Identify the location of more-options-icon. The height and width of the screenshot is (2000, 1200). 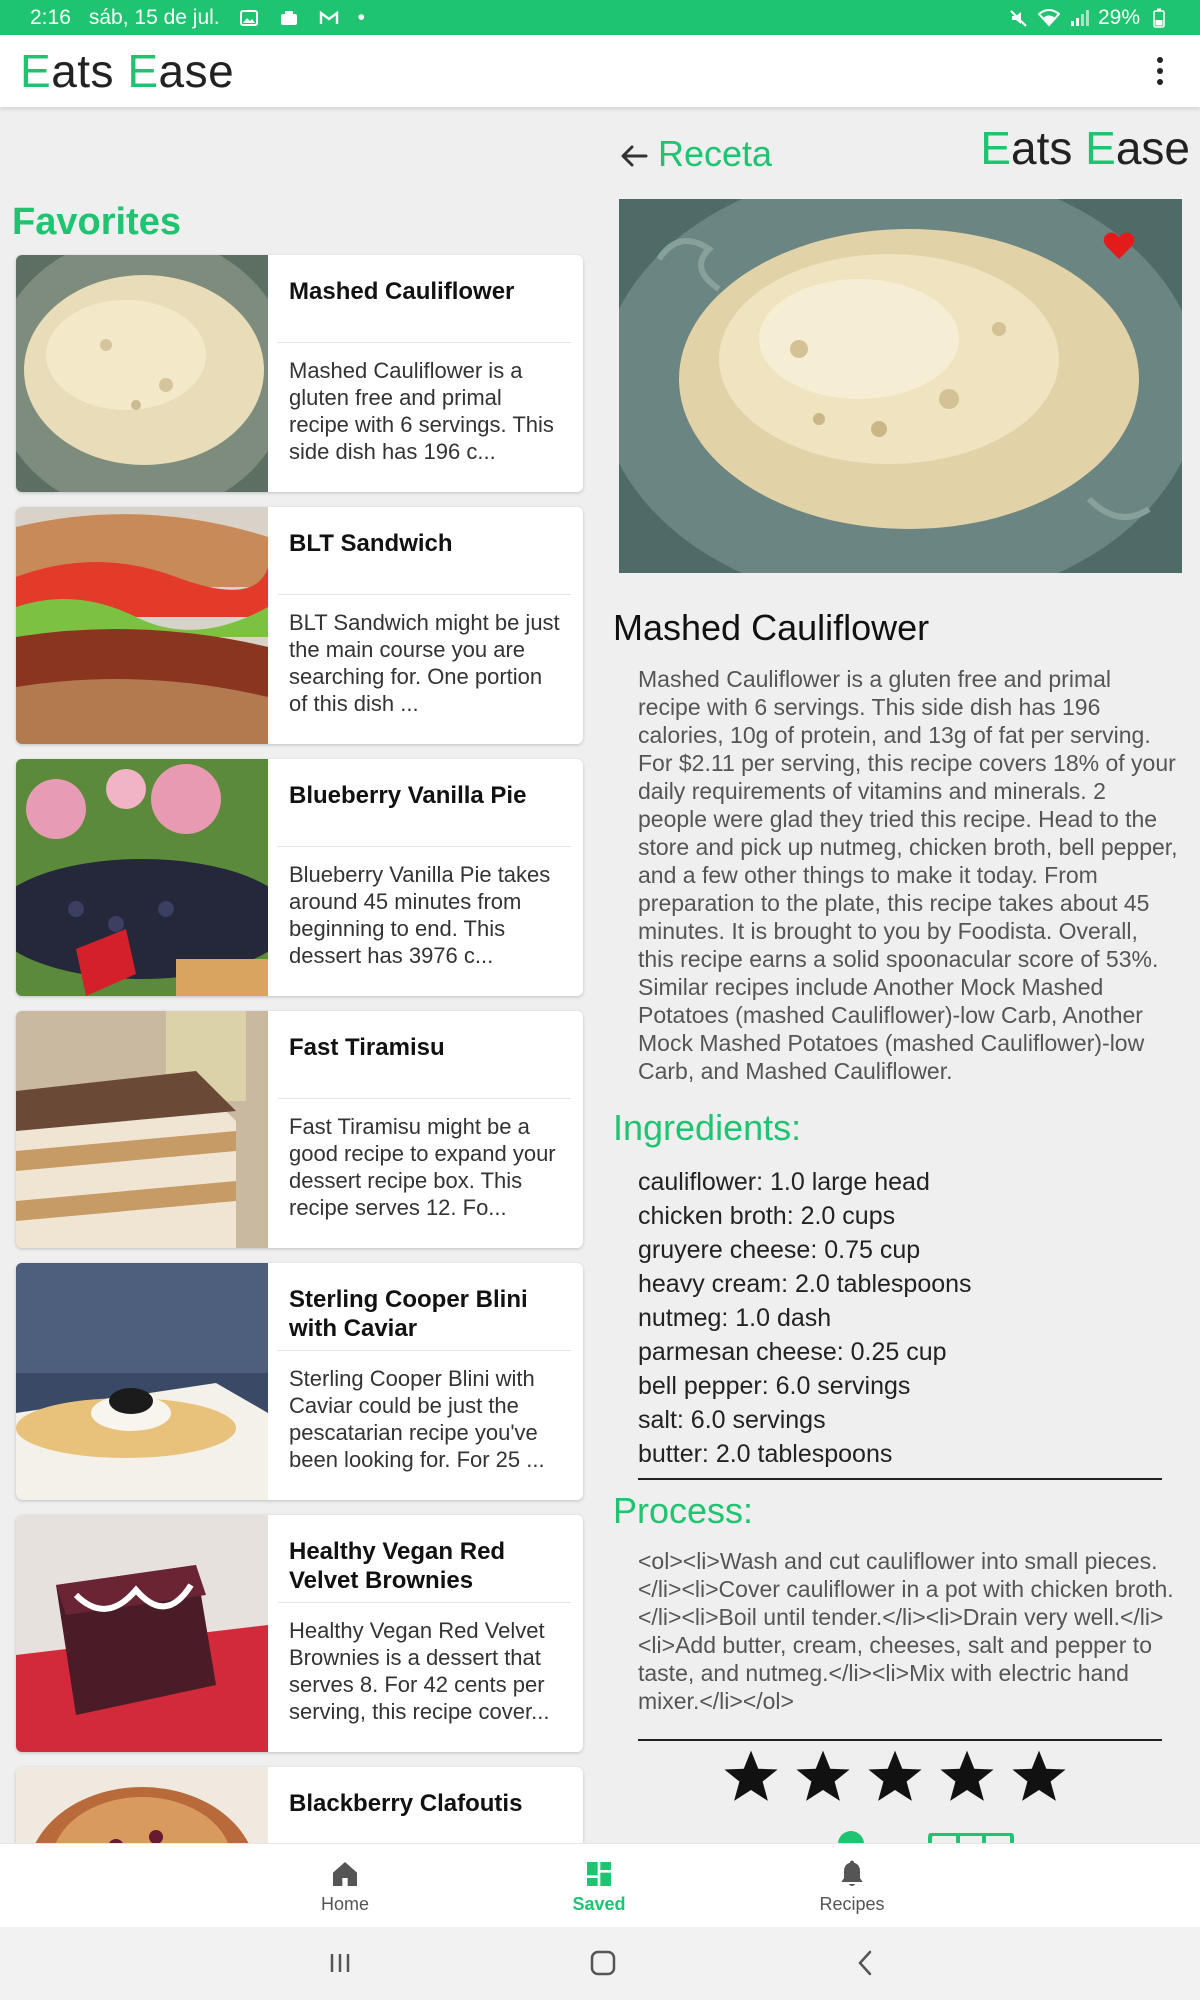
(1160, 71).